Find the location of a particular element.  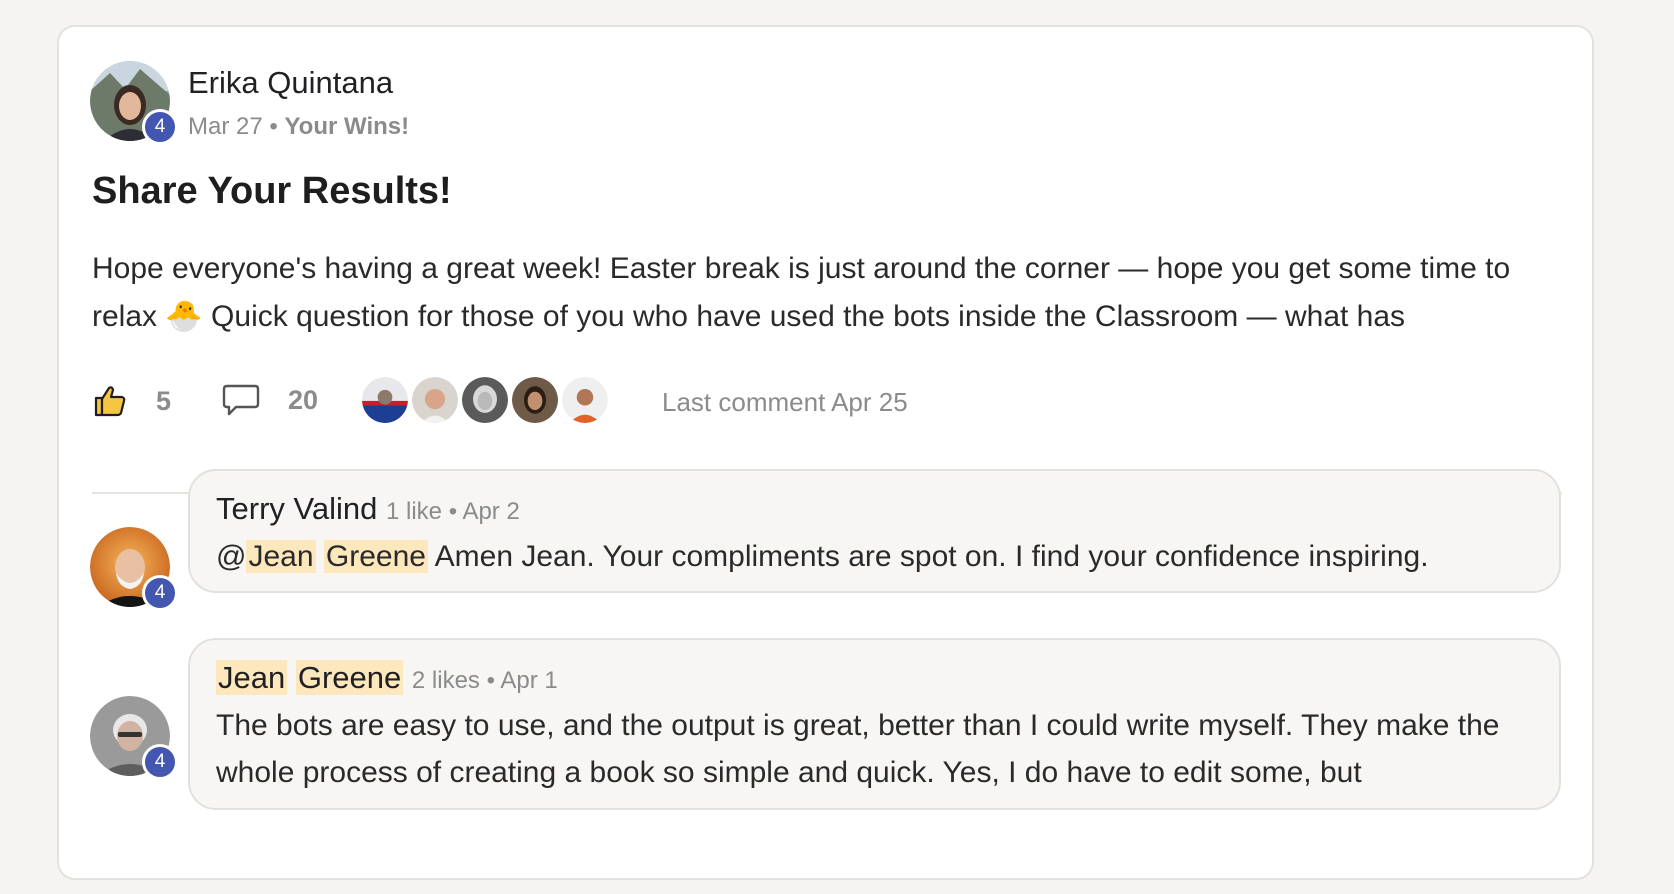

comment-author-last-name: Greene is located at coordinates (349, 677).